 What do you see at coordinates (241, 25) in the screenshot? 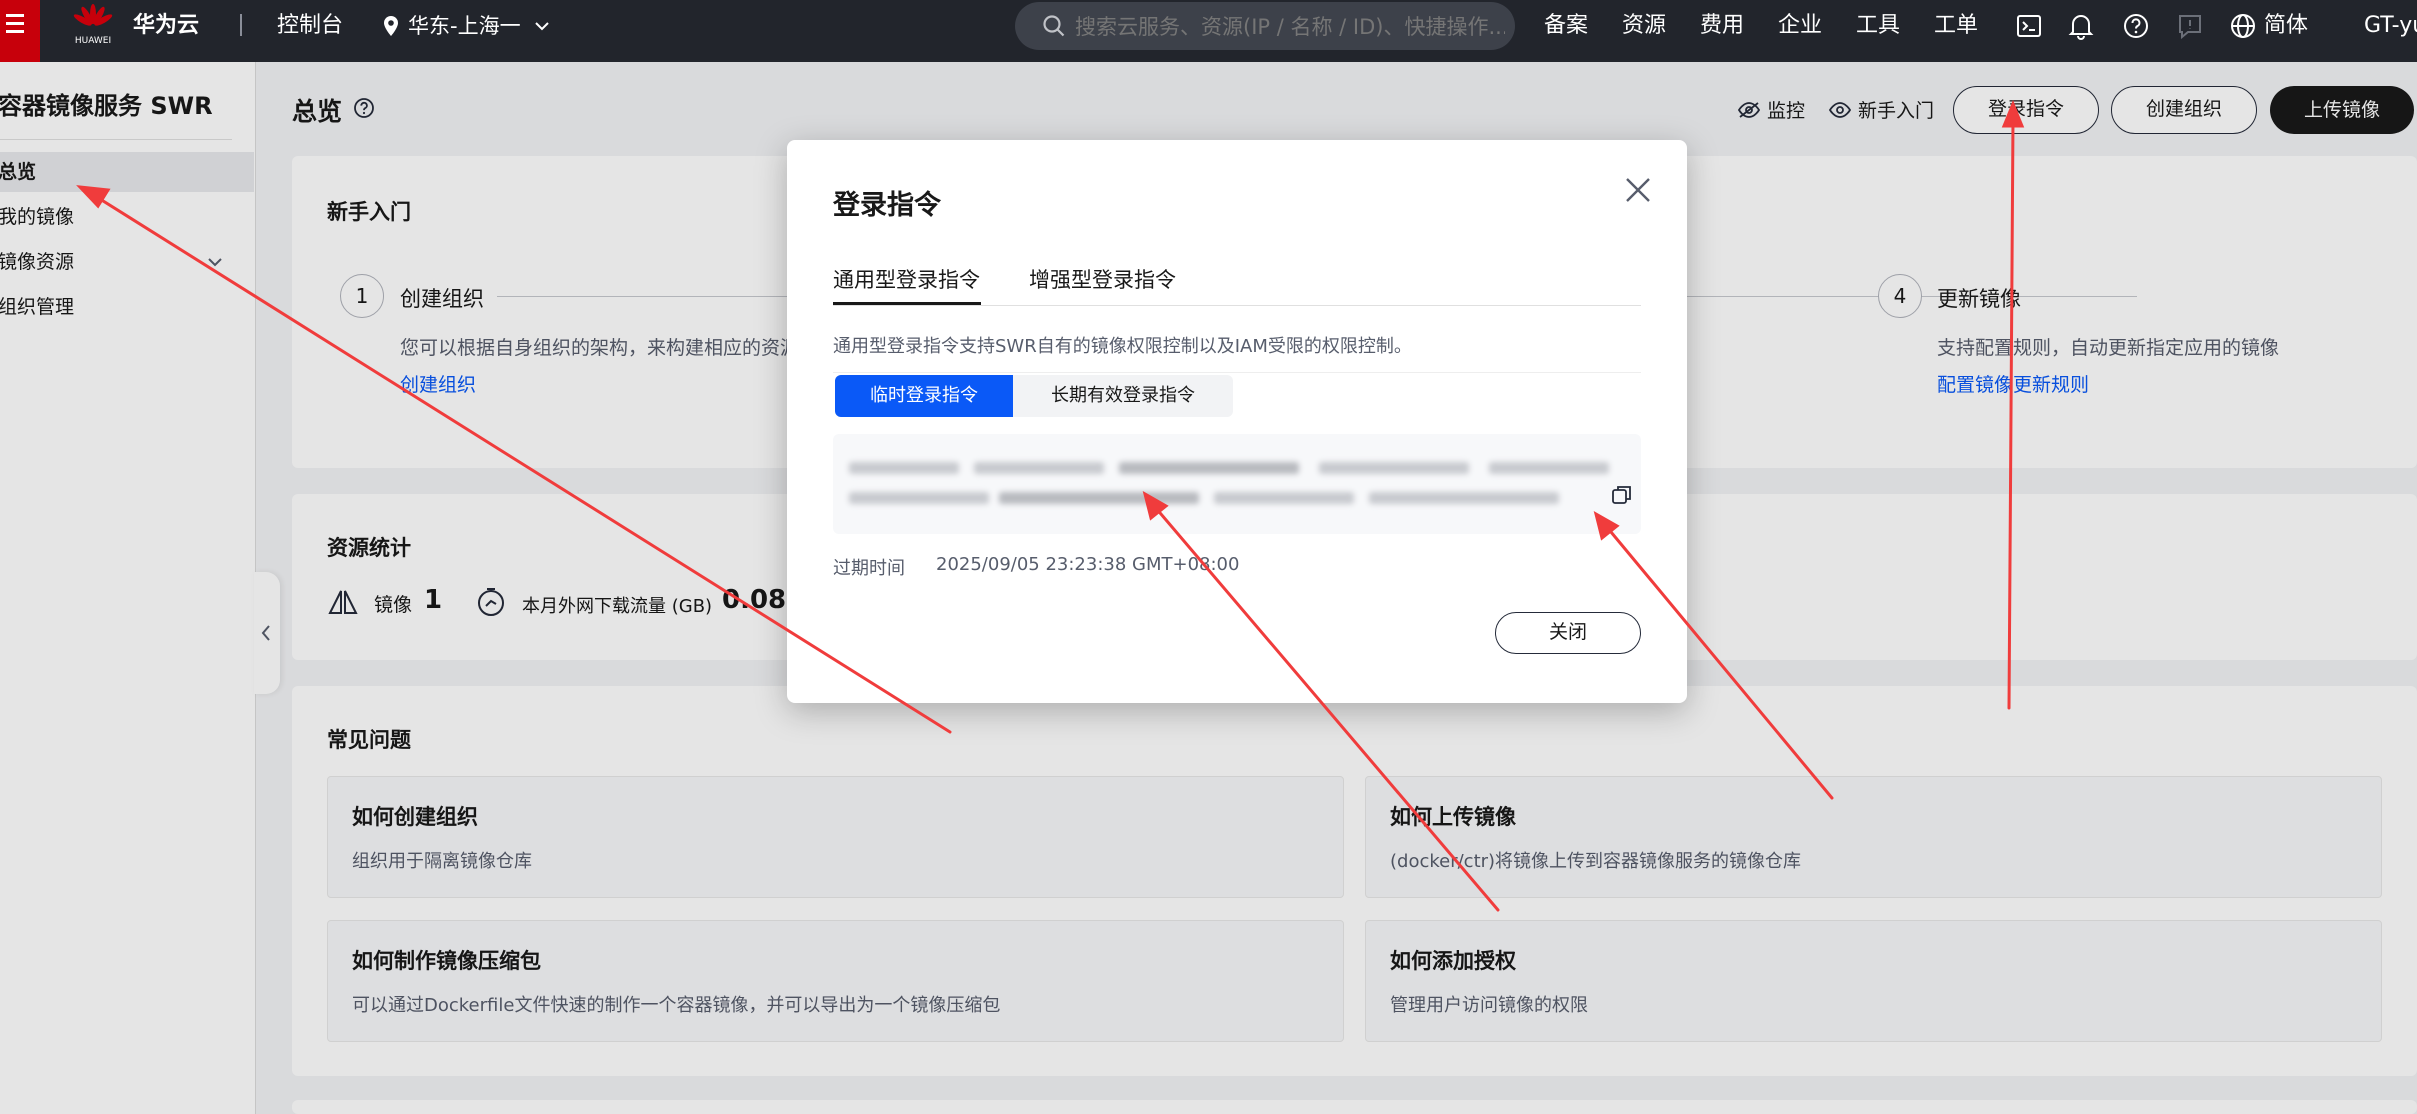
I see `divider` at bounding box center [241, 25].